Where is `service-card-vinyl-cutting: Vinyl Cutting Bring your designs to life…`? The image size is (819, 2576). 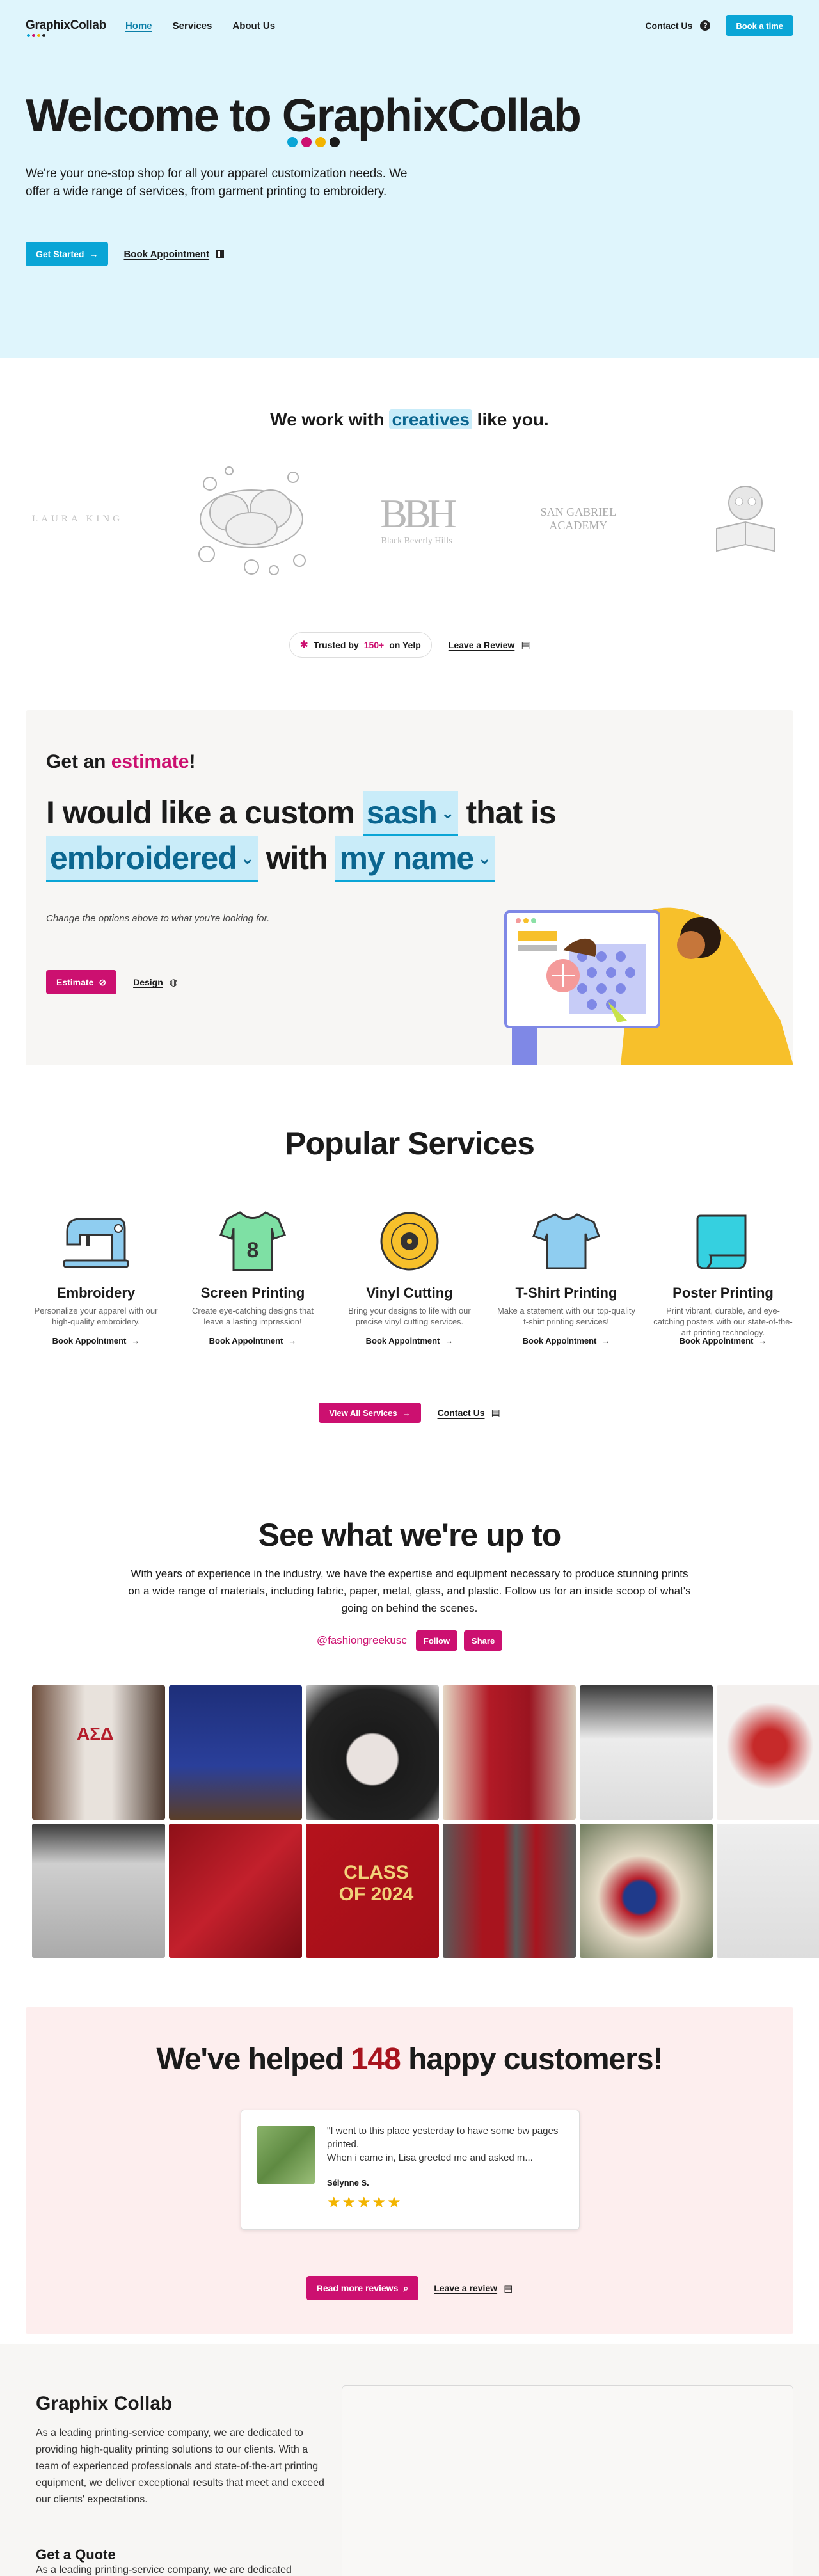
service-card-vinyl-cutting: Vinyl Cutting Bring your designs to life… is located at coordinates (409, 1278).